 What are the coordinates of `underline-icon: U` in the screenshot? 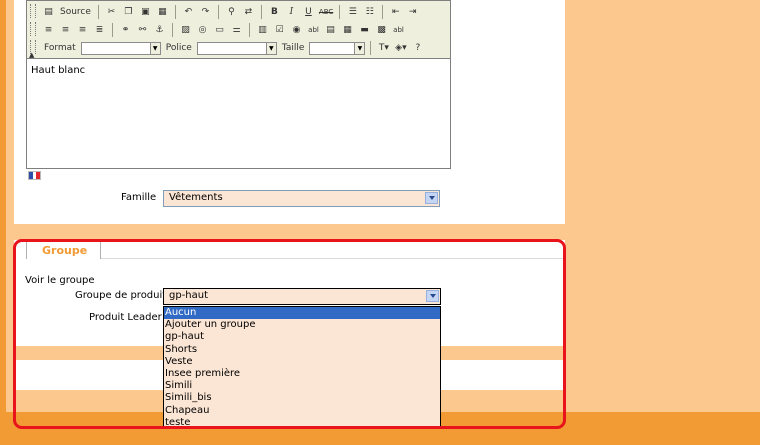 It's located at (308, 12).